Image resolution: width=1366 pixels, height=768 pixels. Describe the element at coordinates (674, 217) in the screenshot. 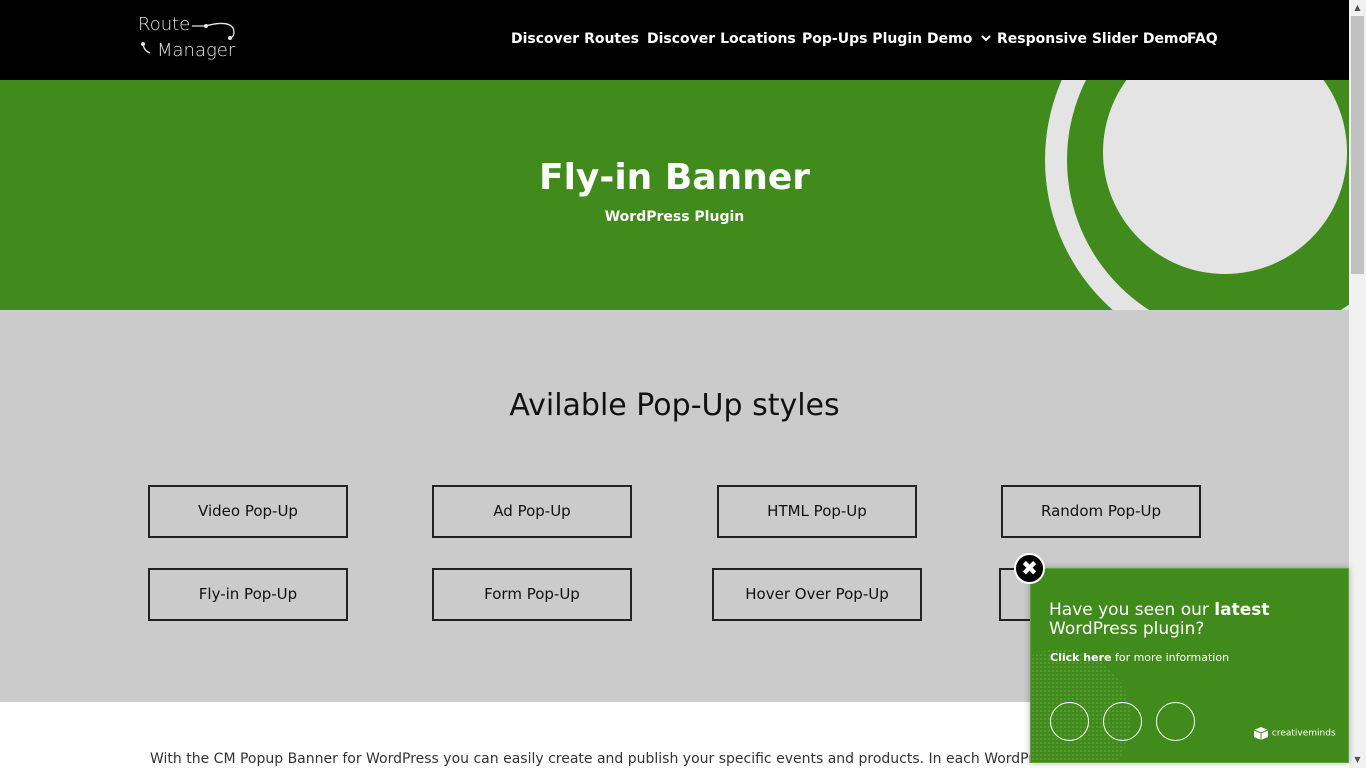

I see `hero-subtitle: WordPress Plugin` at that location.